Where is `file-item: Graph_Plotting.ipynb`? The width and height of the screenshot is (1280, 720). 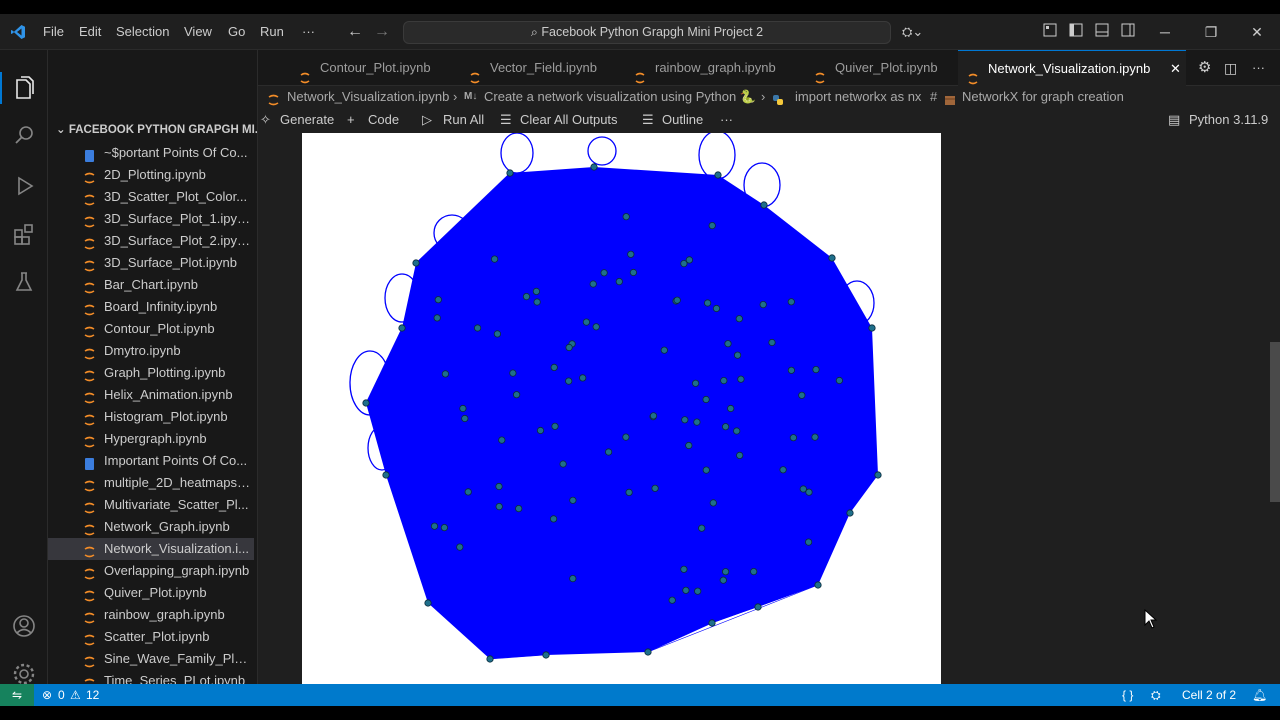
file-item: Graph_Plotting.ipynb is located at coordinates (151, 373).